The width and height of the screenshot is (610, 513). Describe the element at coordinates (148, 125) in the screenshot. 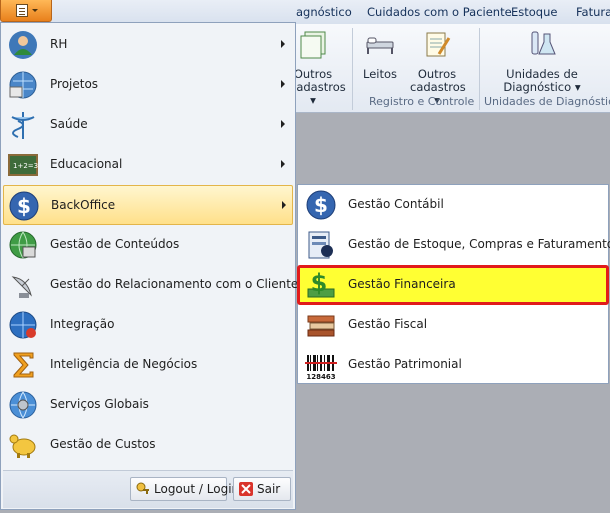

I see `menu-item-saude: Saúde` at that location.